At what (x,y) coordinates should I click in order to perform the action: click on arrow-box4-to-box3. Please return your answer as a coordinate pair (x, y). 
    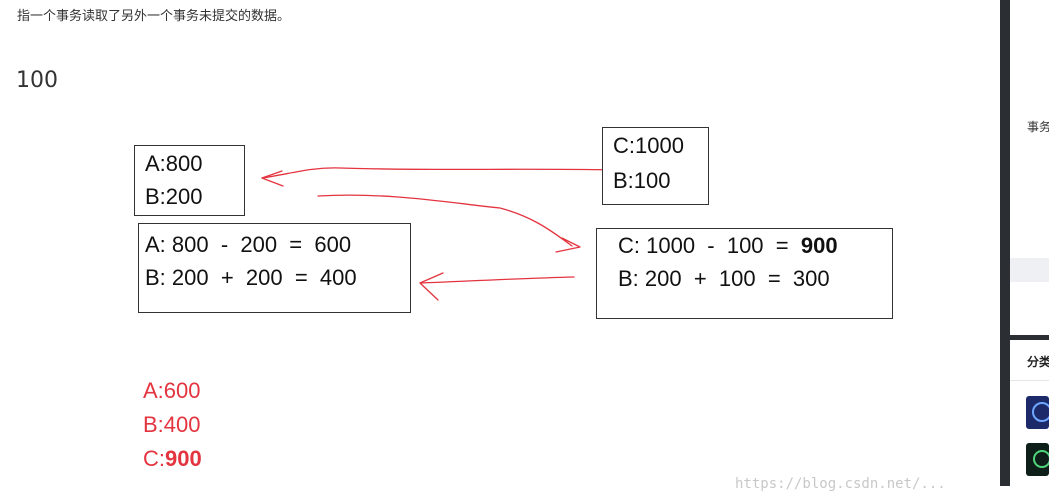
    Looking at the image, I should click on (497, 280).